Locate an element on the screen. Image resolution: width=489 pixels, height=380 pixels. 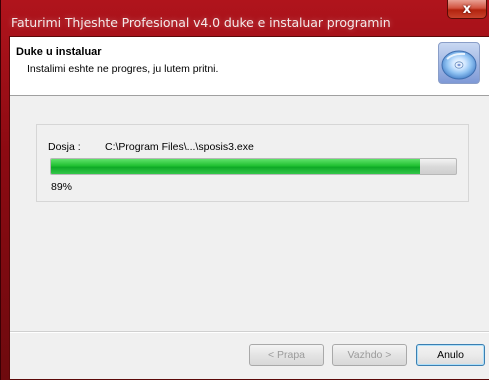
file-label: Dosja : is located at coordinates (64, 147).